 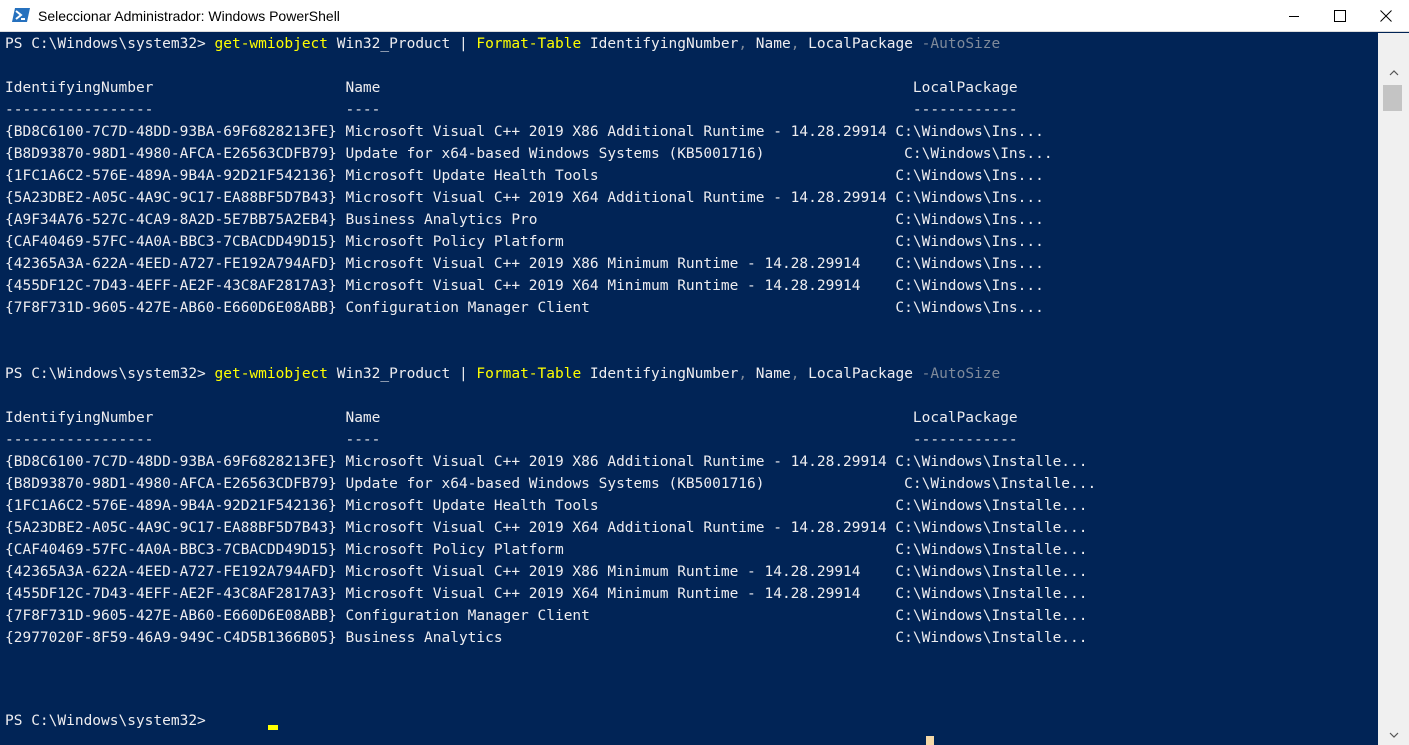 I want to click on scroll-up-button, so click(x=1393, y=72).